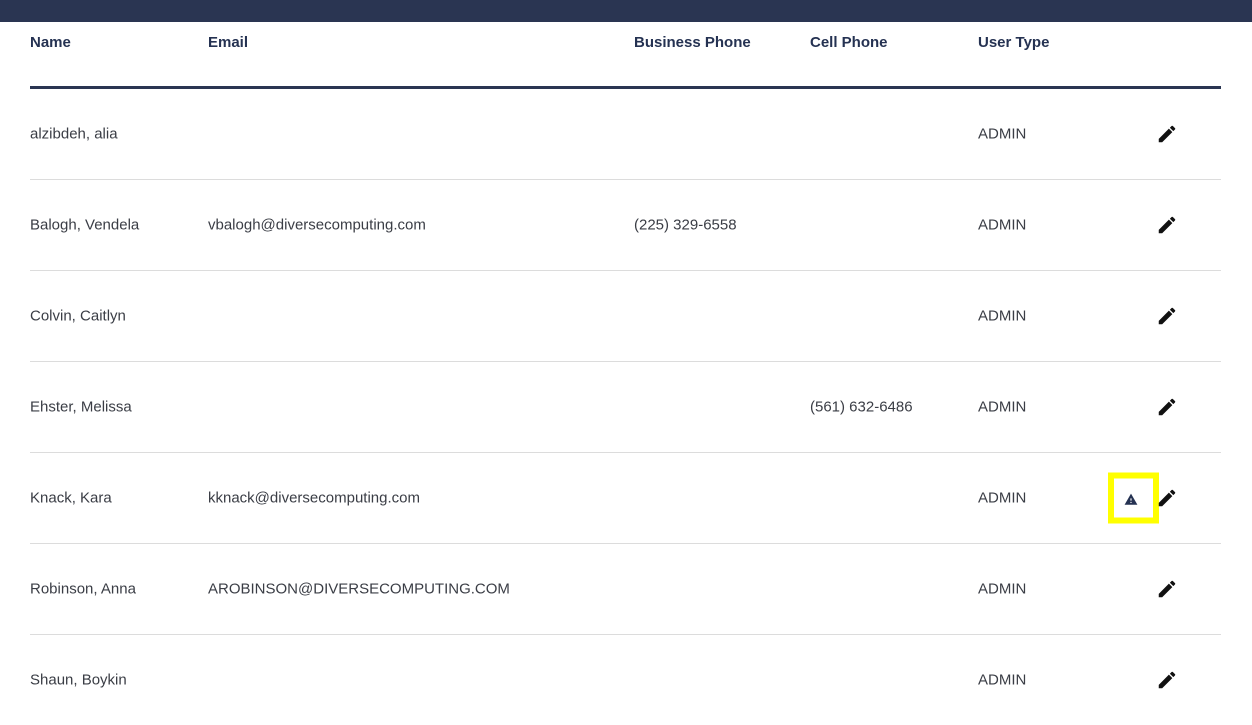 This screenshot has height=725, width=1252. I want to click on user-name: Colvin, Caitlyn, so click(78, 316).